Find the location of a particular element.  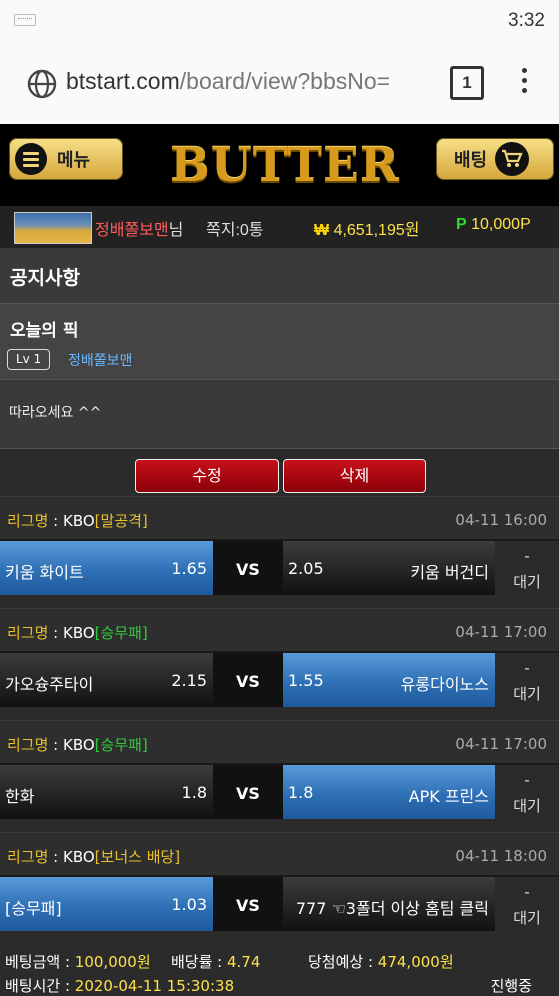

delete-button: 삭제 is located at coordinates (354, 476).